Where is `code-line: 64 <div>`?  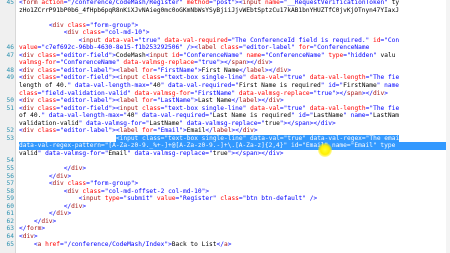 code-line: 64 <div> is located at coordinates (225, 237).